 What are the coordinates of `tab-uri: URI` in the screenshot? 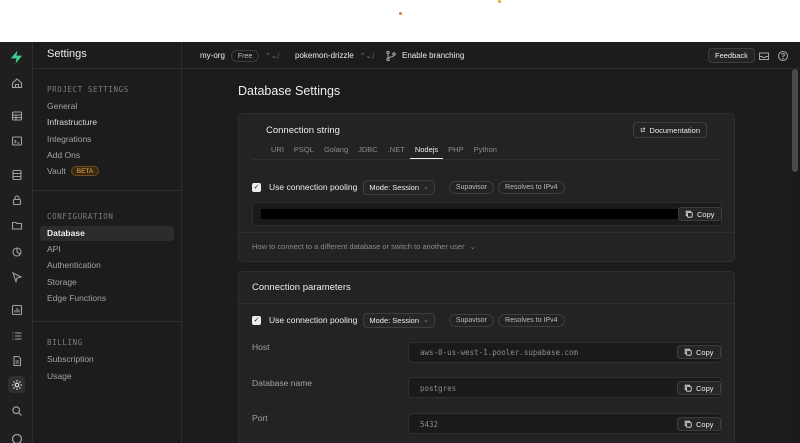 It's located at (277, 151).